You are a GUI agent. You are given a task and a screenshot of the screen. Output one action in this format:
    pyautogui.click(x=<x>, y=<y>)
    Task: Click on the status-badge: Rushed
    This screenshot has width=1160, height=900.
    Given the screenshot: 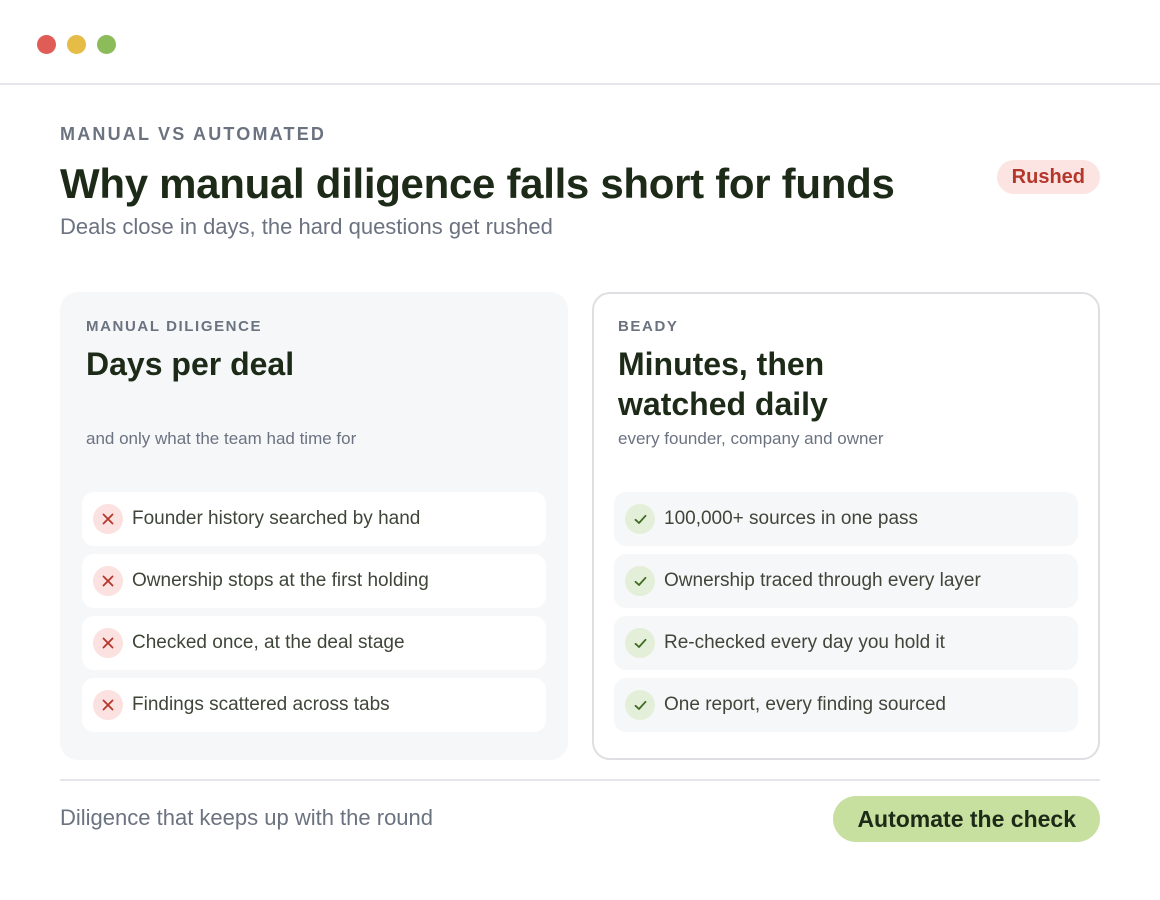 What is the action you would take?
    pyautogui.click(x=1048, y=177)
    